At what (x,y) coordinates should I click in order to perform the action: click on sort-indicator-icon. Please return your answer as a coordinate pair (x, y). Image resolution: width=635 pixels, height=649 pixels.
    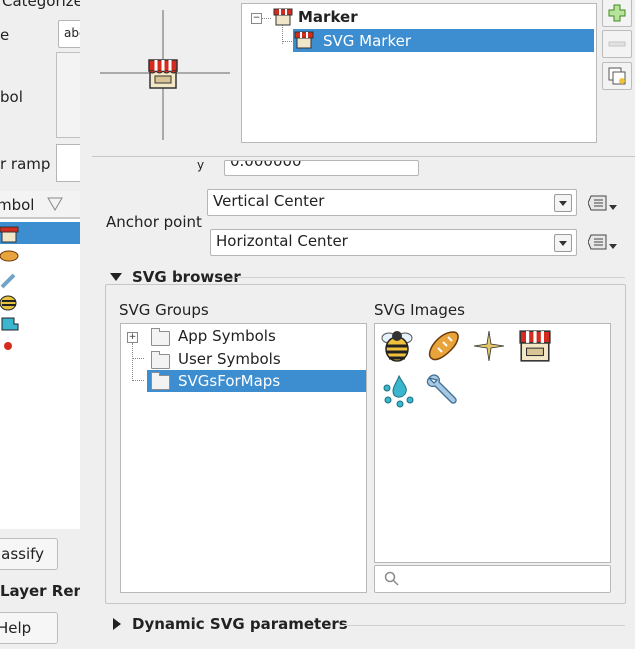
    Looking at the image, I should click on (55, 204).